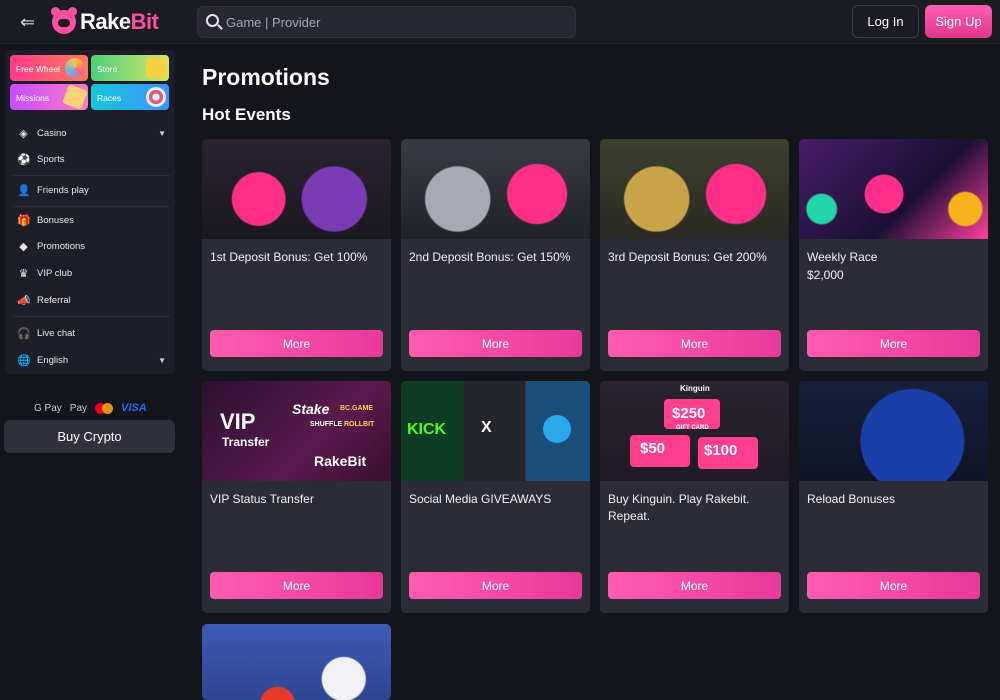  What do you see at coordinates (49, 97) in the screenshot?
I see `missions-tile: Missions` at bounding box center [49, 97].